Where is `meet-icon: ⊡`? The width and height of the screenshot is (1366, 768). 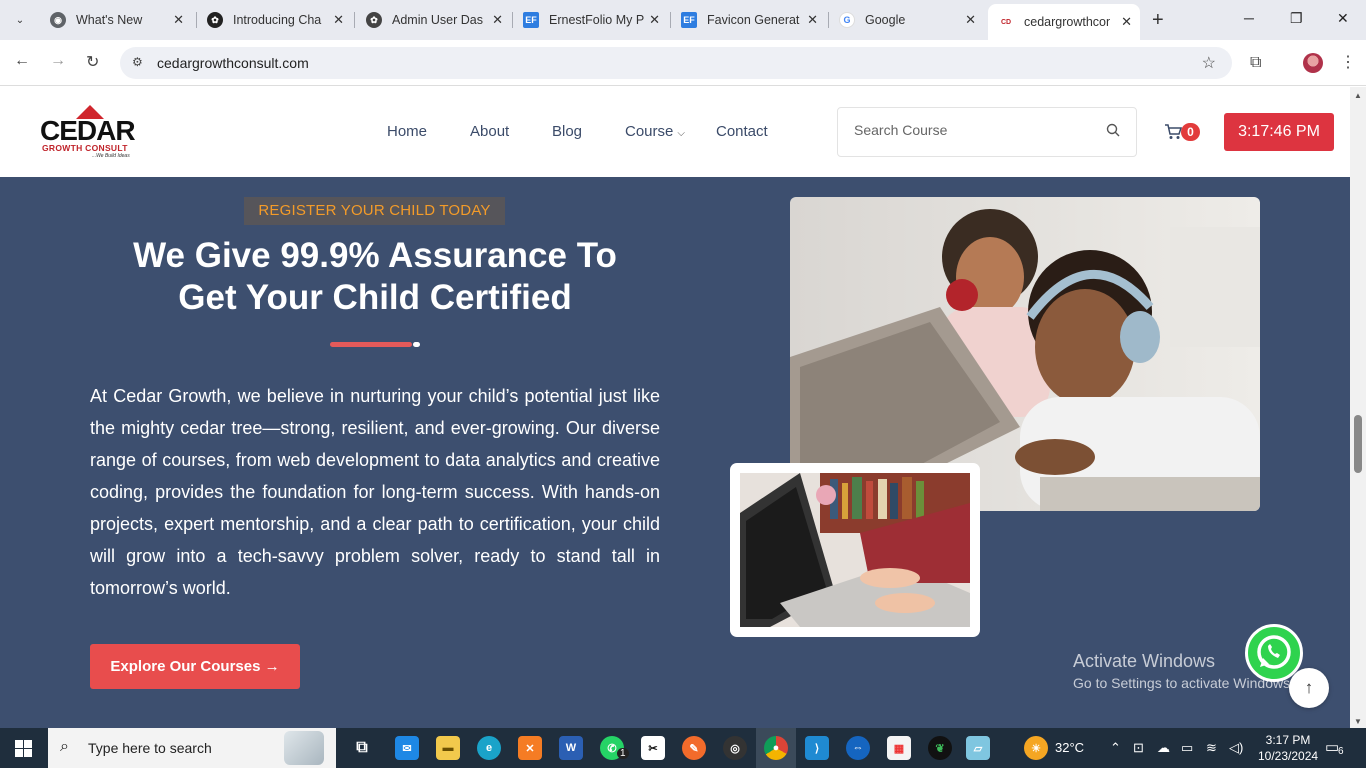 meet-icon: ⊡ is located at coordinates (1138, 748).